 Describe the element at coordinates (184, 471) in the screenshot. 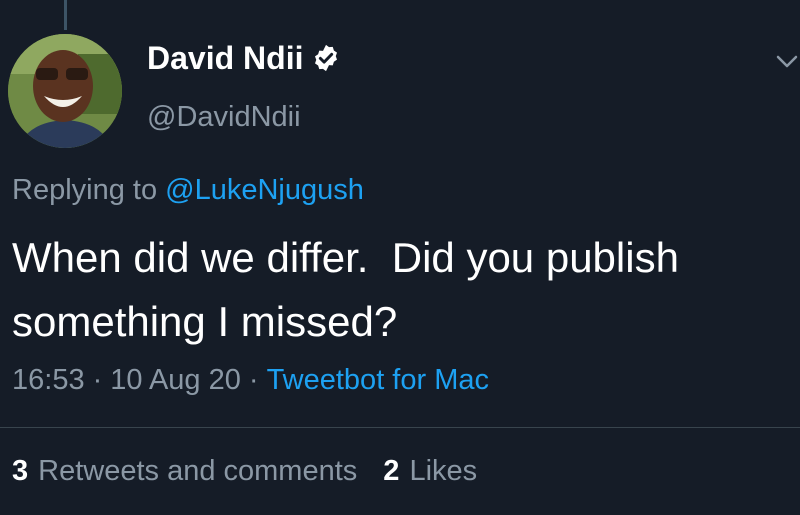

I see `retweets-stat: 3 Retweets and comments` at that location.